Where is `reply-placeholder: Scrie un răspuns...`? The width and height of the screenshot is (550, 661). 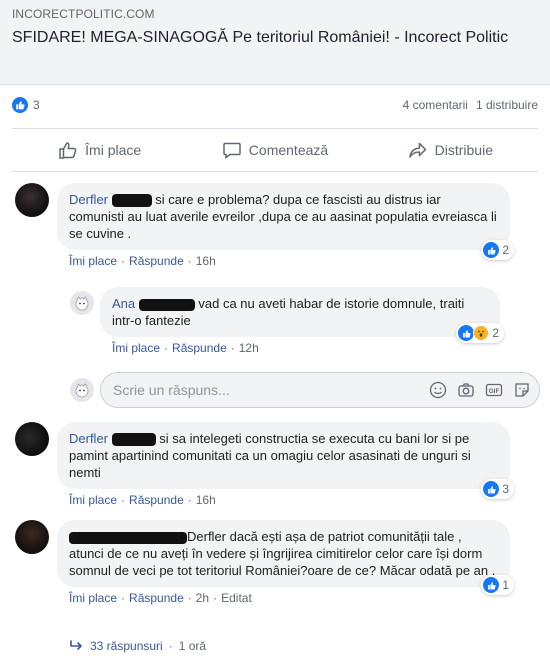
reply-placeholder: Scrie un răspuns... is located at coordinates (171, 390).